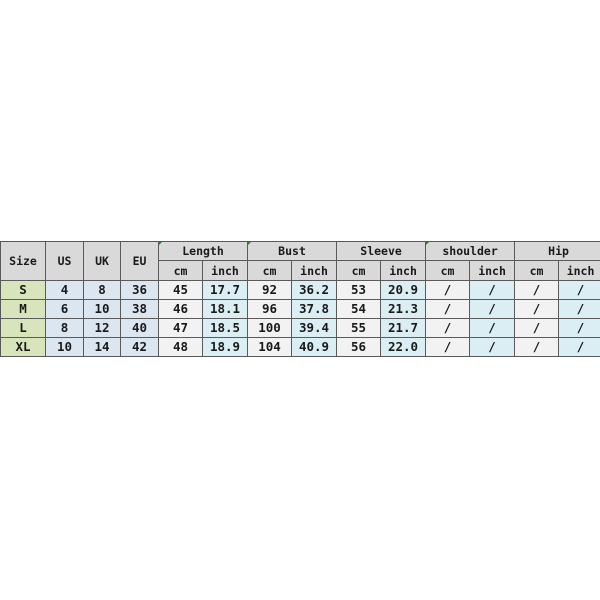 Image resolution: width=600 pixels, height=600 pixels. What do you see at coordinates (225, 290) in the screenshot?
I see `cell-length-inch: 17.7` at bounding box center [225, 290].